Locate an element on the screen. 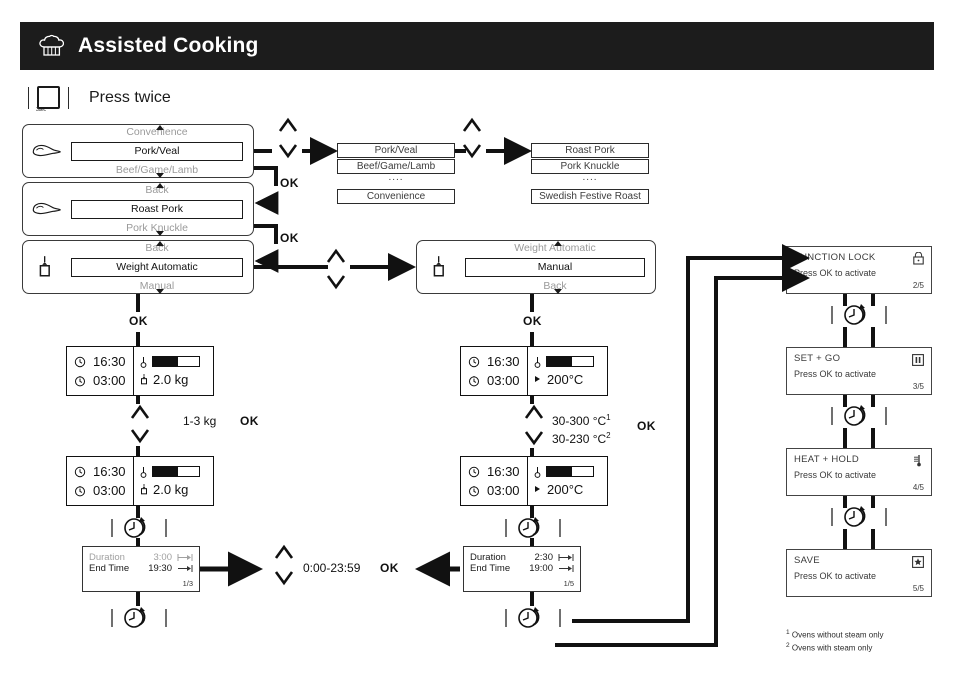 The width and height of the screenshot is (954, 673). list-item: Pork/Veal is located at coordinates (396, 150).